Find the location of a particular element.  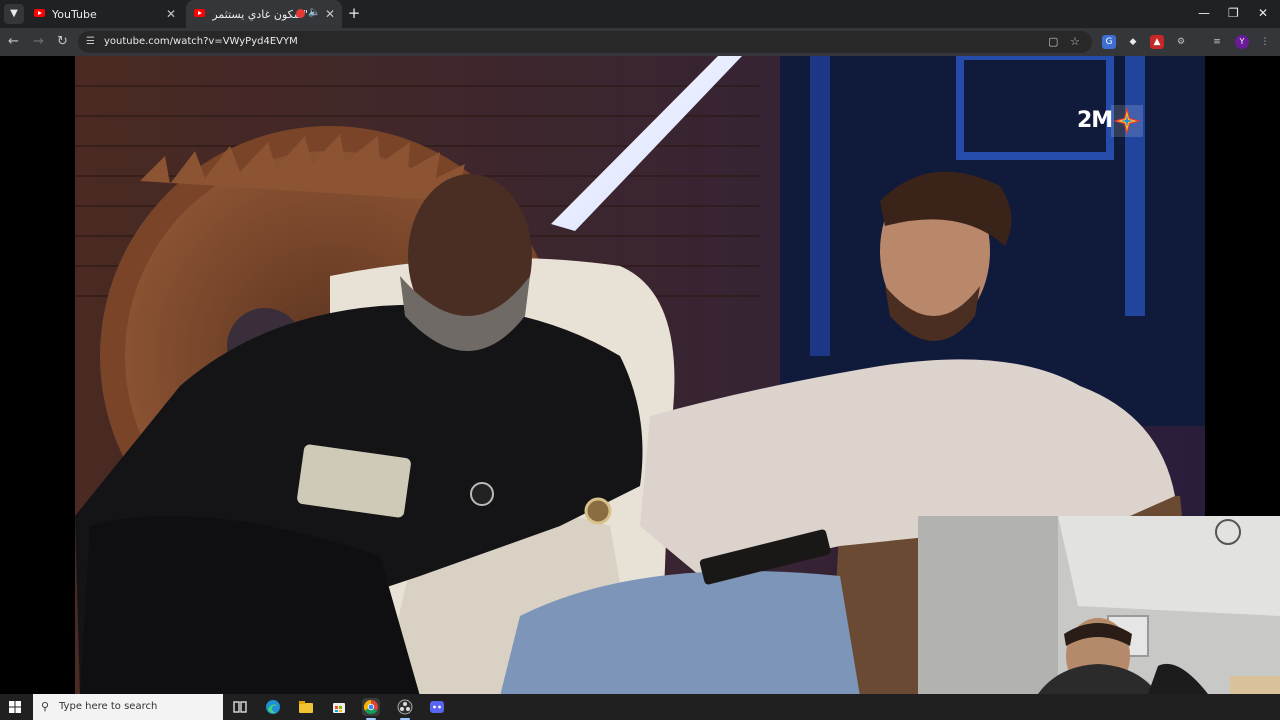

close-window-icon: ✕ is located at coordinates (1263, 13).